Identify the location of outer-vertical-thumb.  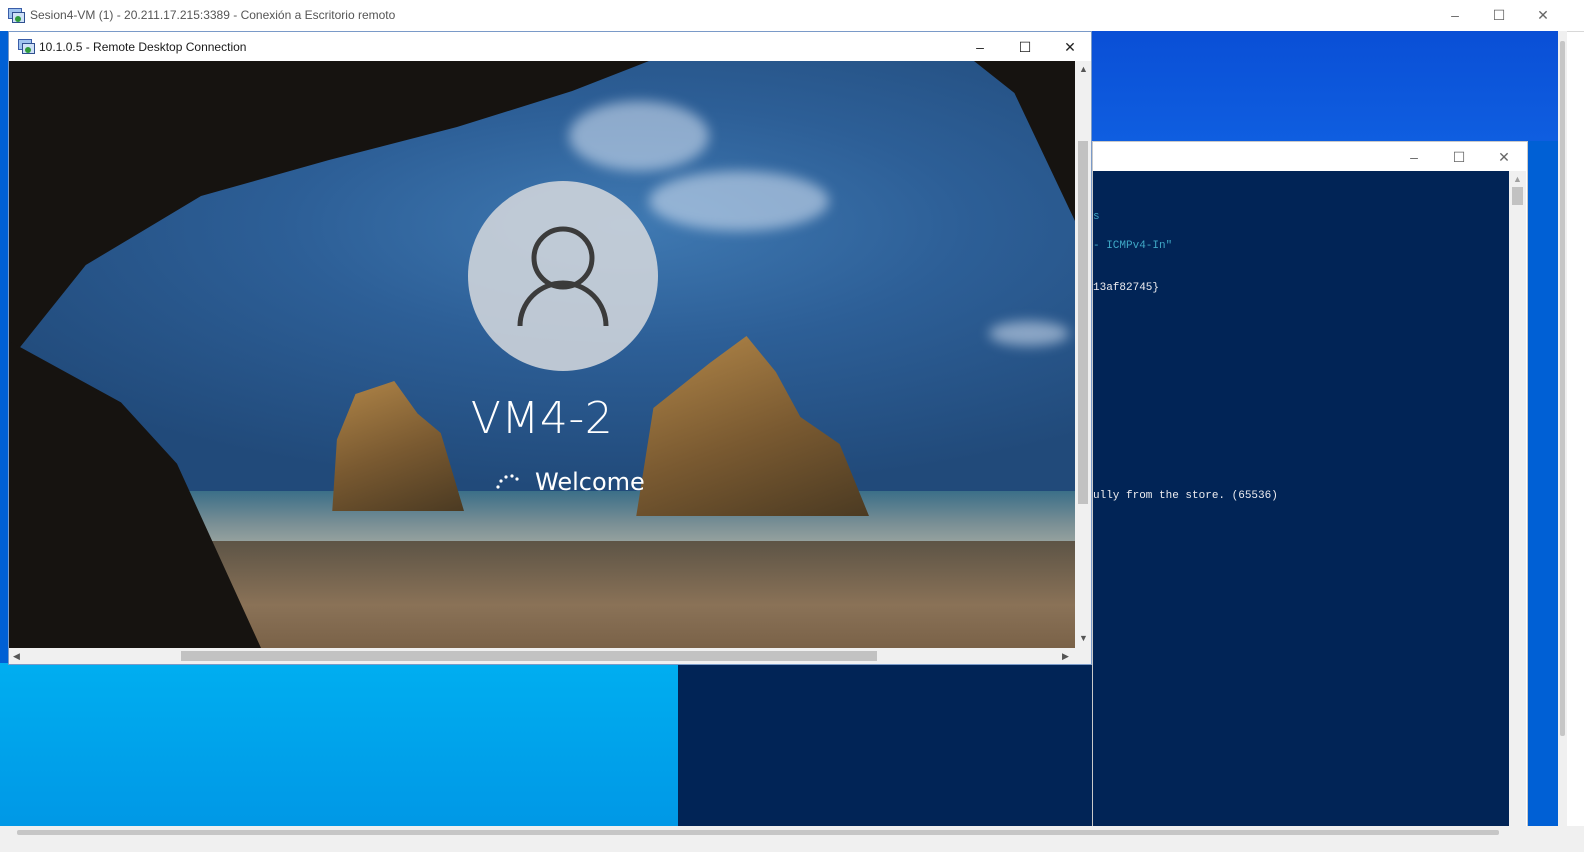
(1562, 388).